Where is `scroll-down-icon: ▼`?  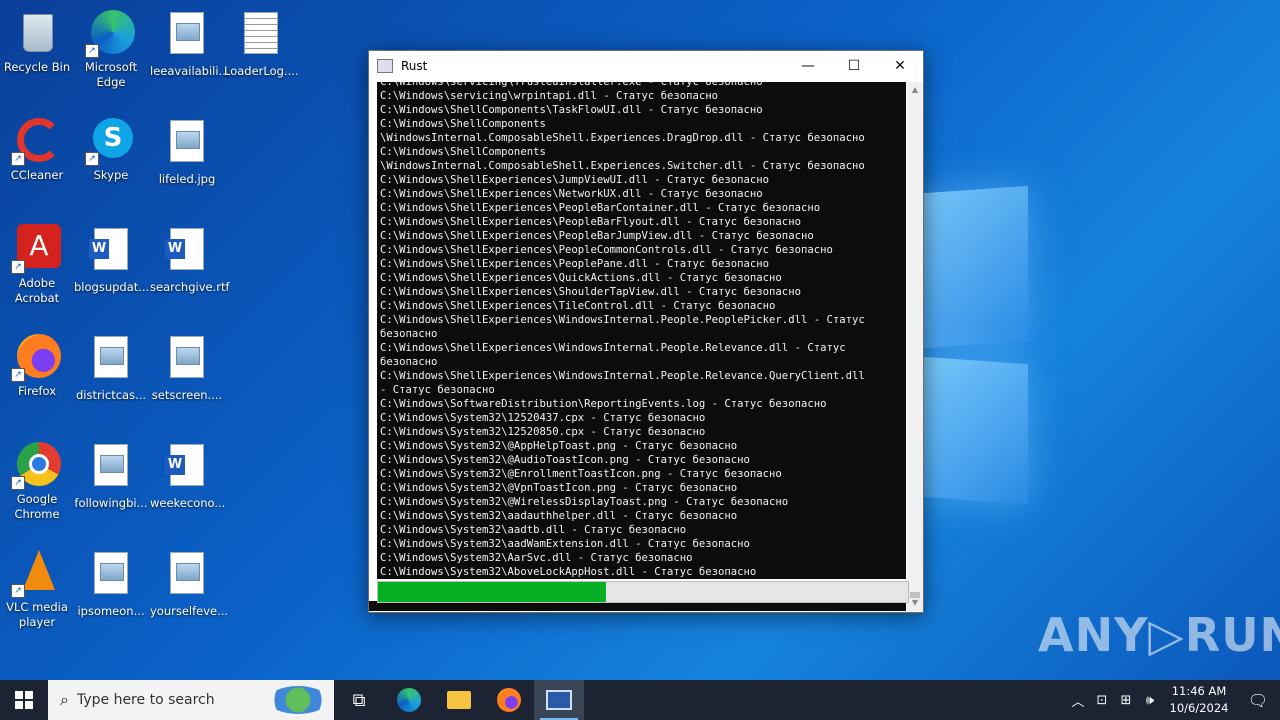
scroll-down-icon: ▼ is located at coordinates (915, 603).